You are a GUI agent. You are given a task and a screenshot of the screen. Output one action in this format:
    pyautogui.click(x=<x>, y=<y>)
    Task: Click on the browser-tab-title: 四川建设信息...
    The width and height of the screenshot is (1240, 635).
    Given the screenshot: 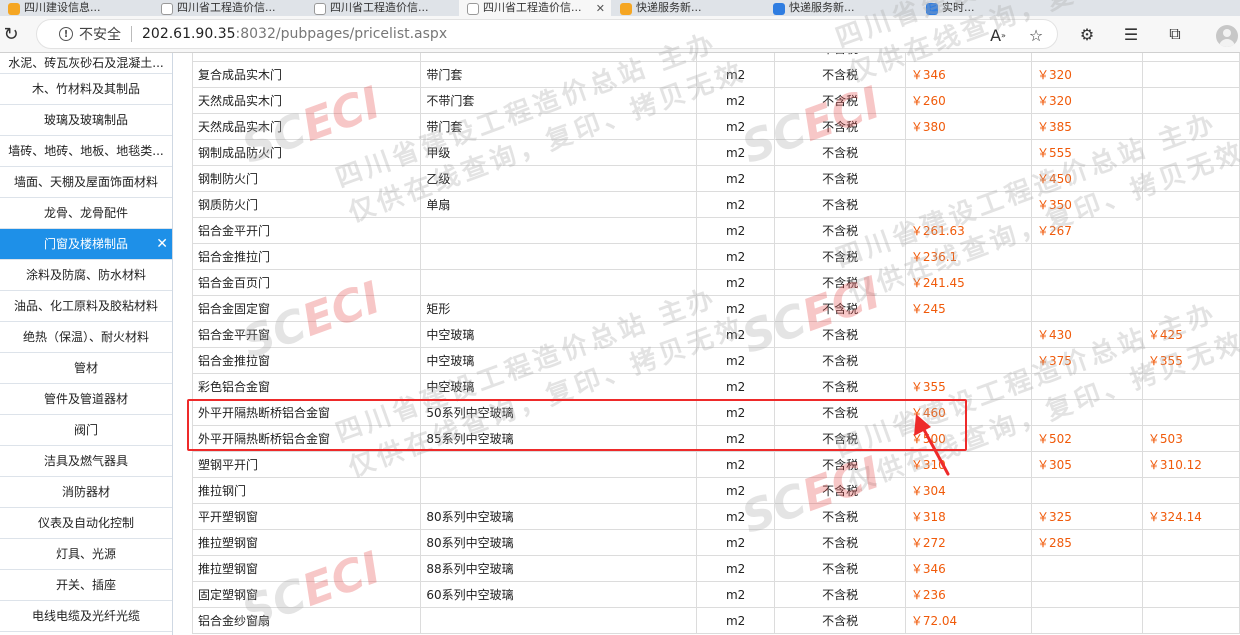 What is the action you would take?
    pyautogui.click(x=62, y=7)
    